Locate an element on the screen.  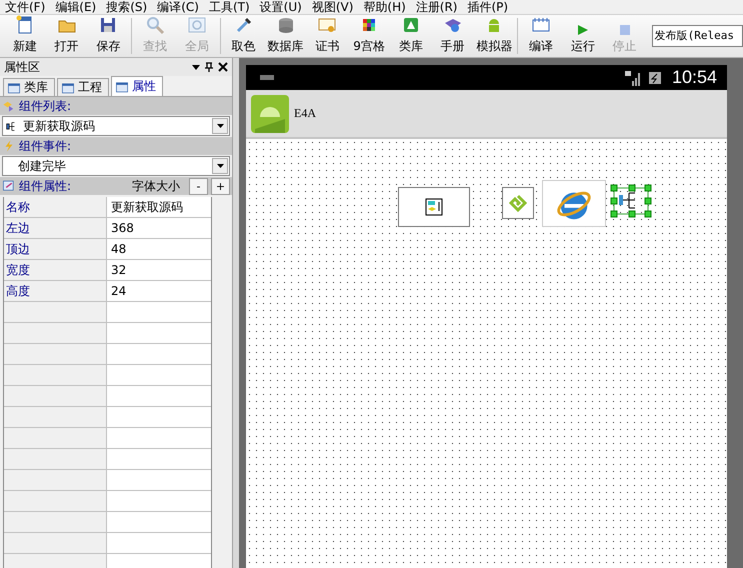
toolbar-button: 新建 is located at coordinates (25, 36).